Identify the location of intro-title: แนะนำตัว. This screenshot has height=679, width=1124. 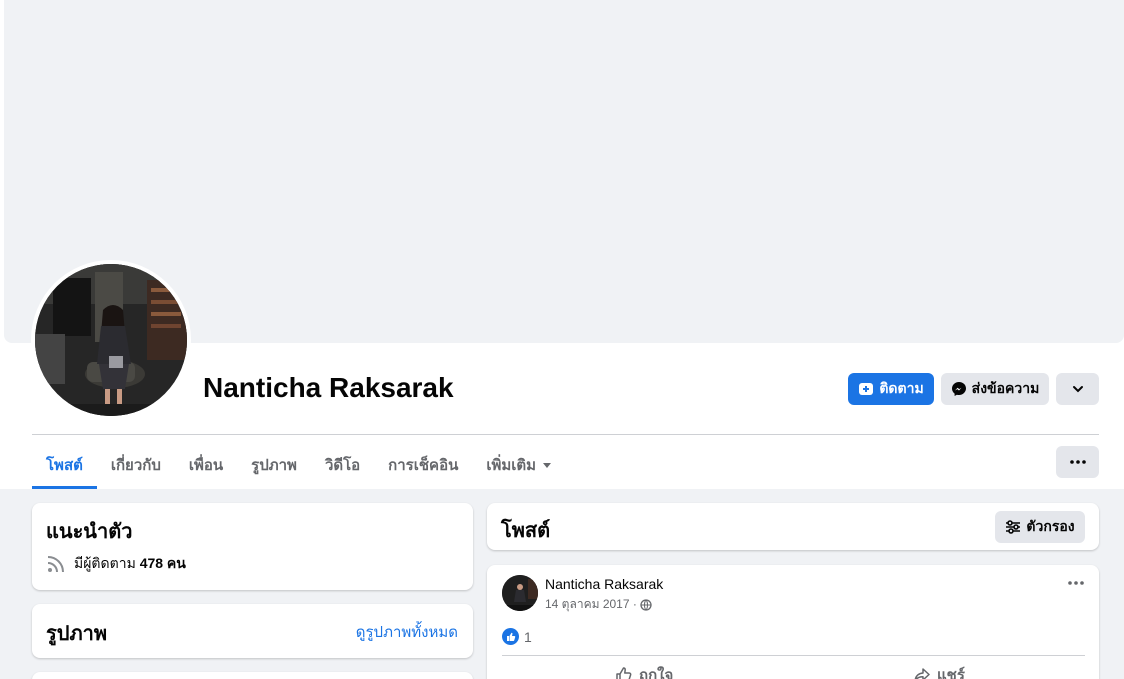
(89, 532).